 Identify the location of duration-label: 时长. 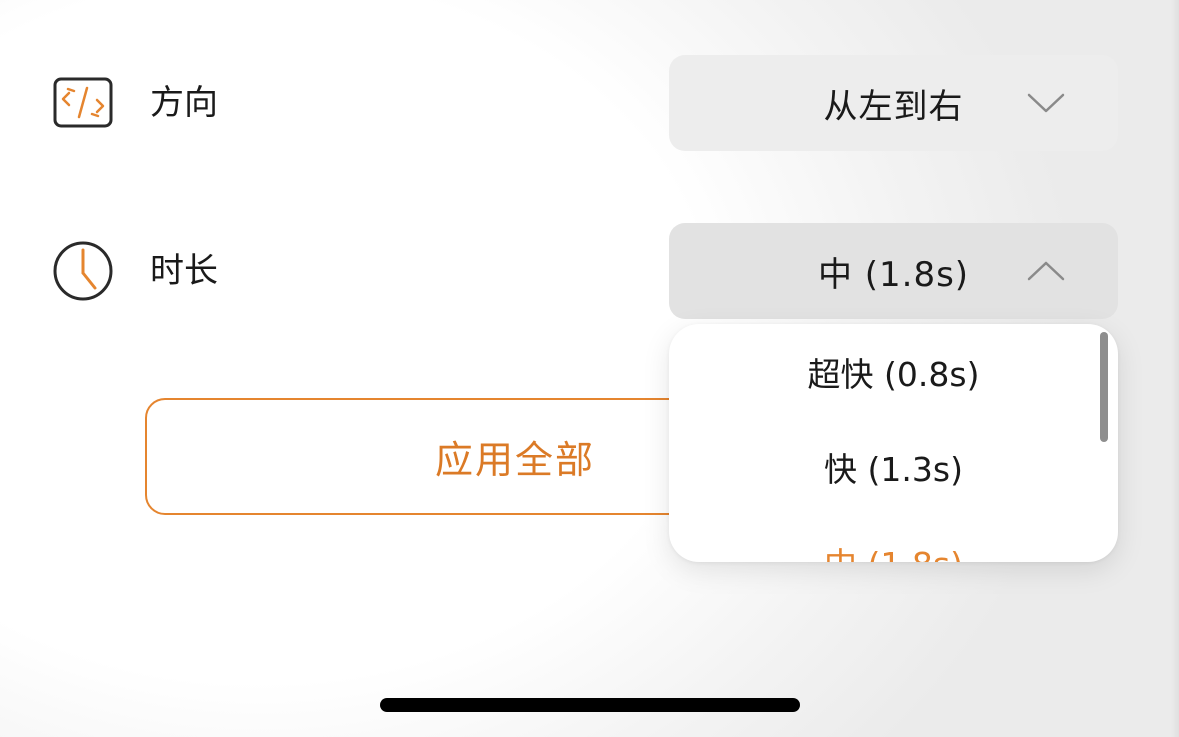
(184, 271).